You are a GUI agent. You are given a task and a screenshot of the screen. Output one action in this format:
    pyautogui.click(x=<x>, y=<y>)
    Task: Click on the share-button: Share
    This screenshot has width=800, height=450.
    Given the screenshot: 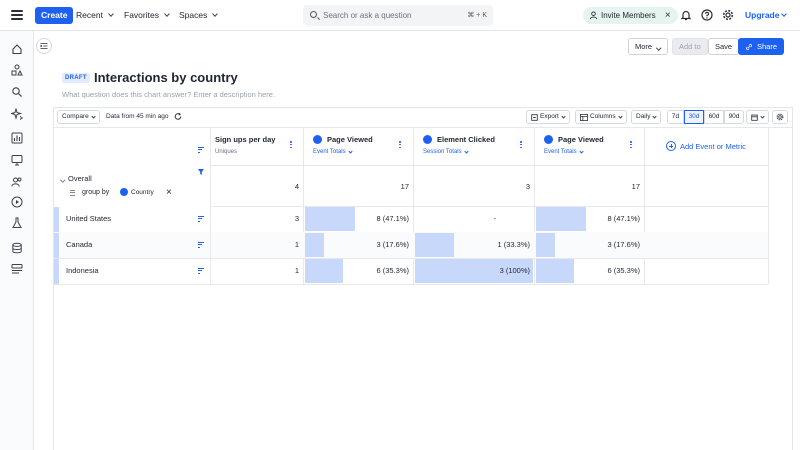 What is the action you would take?
    pyautogui.click(x=761, y=46)
    